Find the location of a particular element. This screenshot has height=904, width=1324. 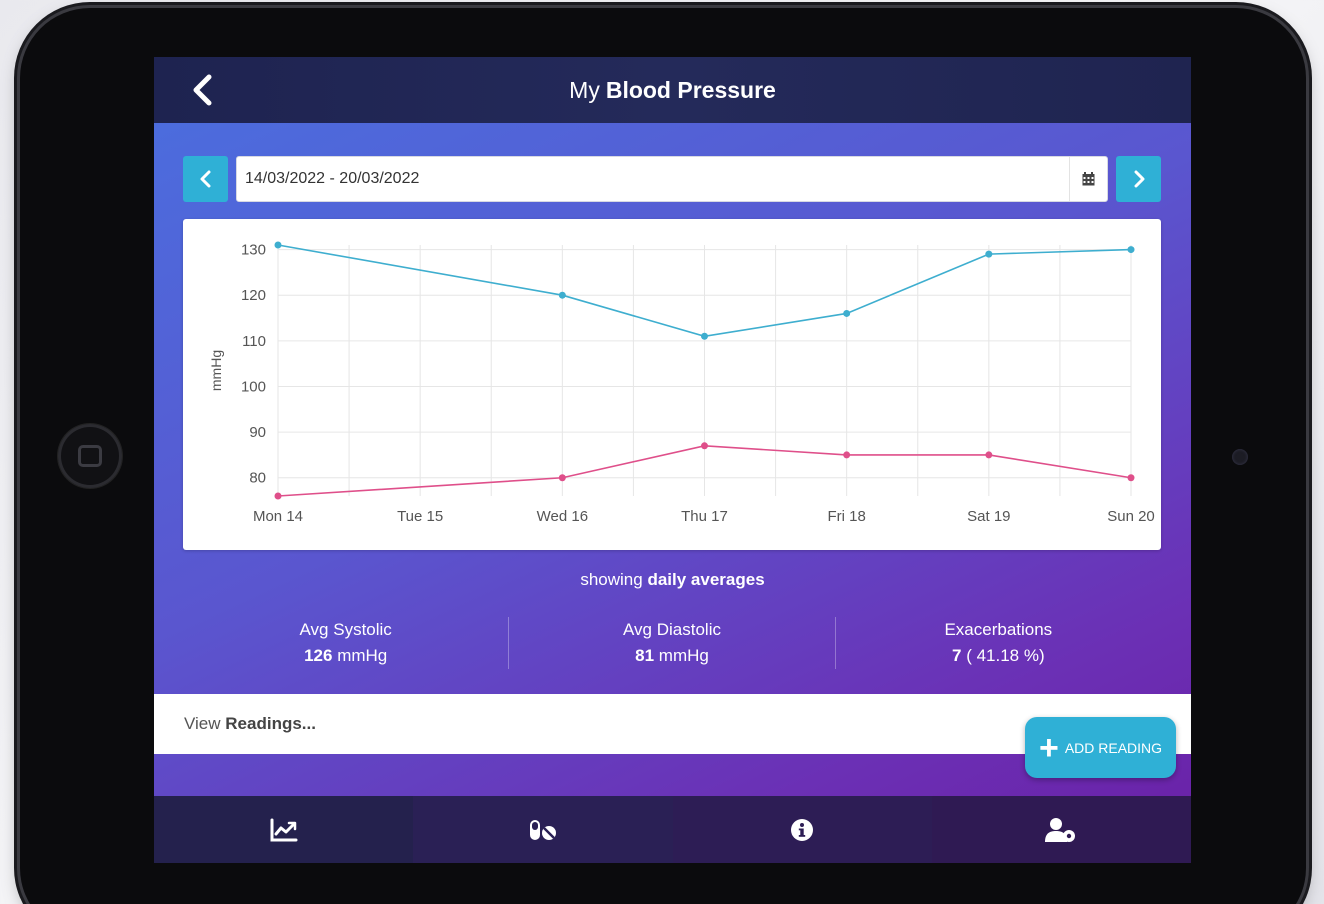

date-range-input: 14/03/2022 - 20/03/2022 is located at coordinates (672, 179).